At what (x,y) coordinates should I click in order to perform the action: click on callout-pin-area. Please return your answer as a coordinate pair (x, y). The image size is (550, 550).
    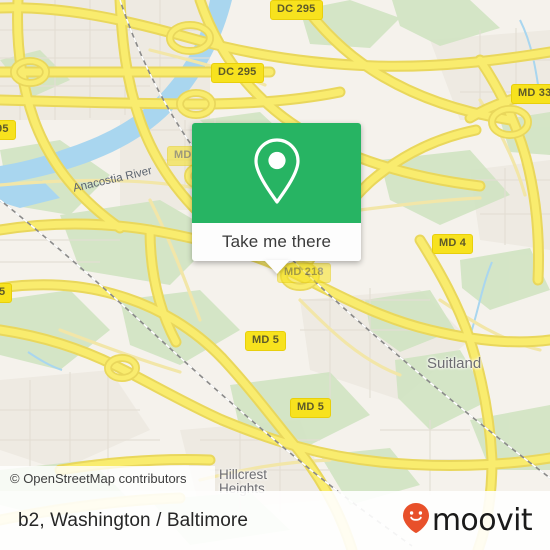
    Looking at the image, I should click on (276, 173).